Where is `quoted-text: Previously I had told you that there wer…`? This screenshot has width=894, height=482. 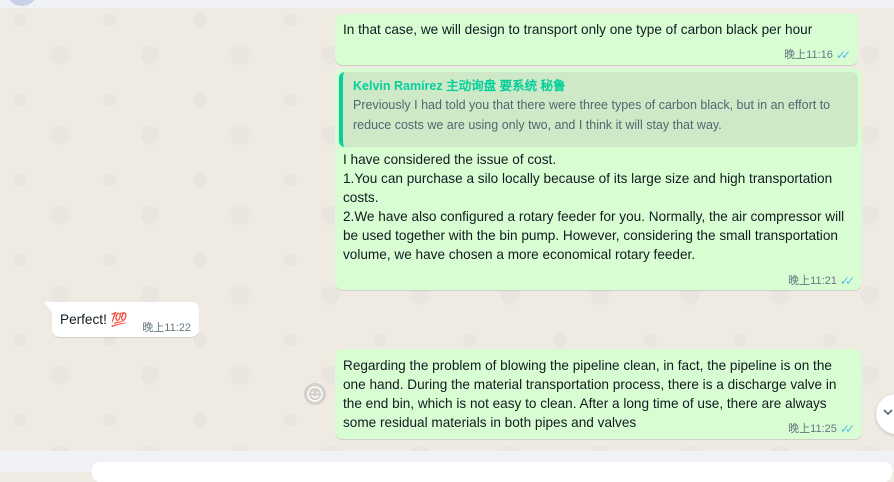
quoted-text: Previously I had told you that there wer… is located at coordinates (592, 115).